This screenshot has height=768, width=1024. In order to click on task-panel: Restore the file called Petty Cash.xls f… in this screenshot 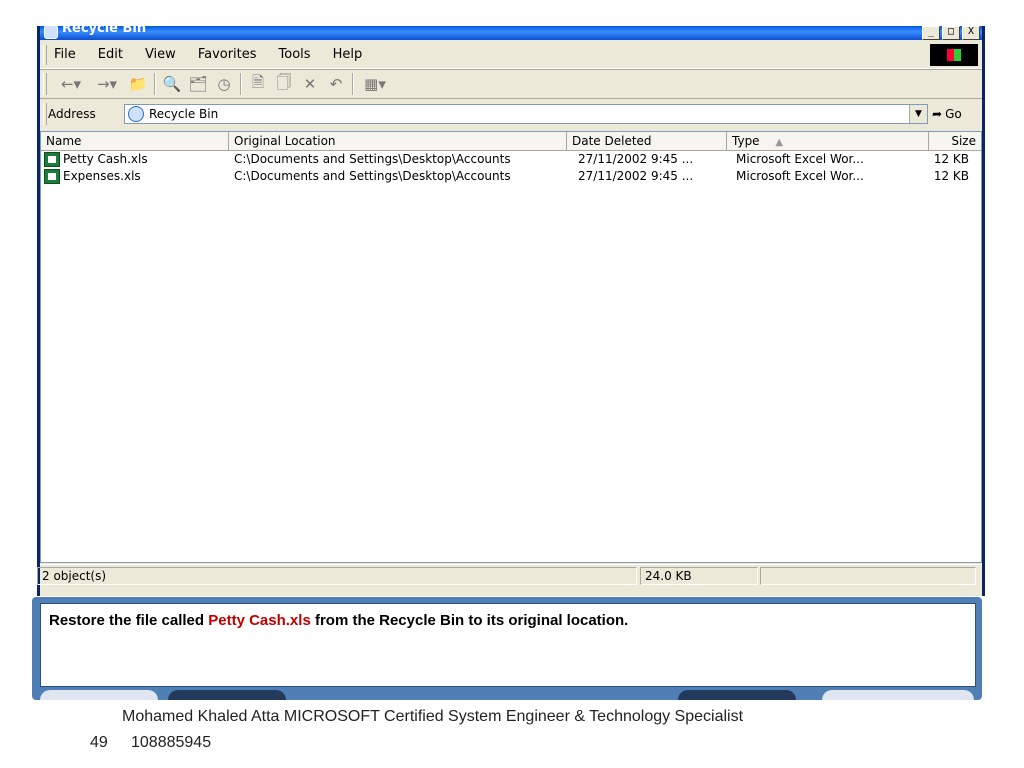, I will do `click(507, 648)`.